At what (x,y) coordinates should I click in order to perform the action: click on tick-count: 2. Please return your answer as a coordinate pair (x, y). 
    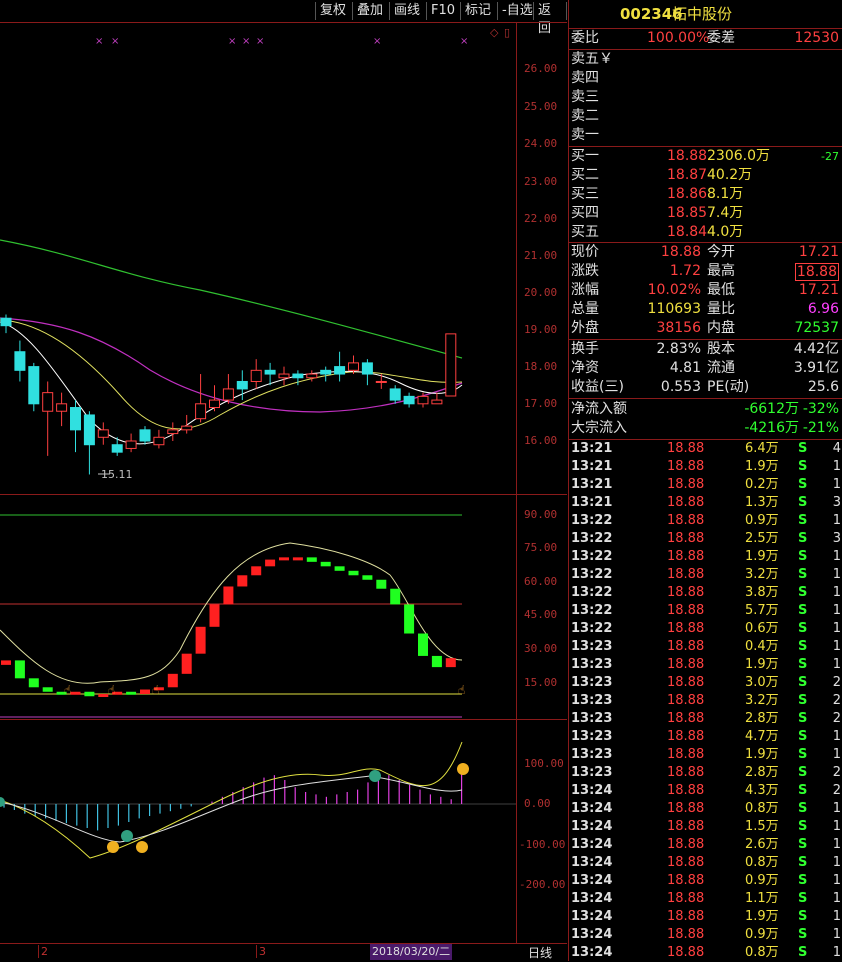
    Looking at the image, I should click on (836, 718).